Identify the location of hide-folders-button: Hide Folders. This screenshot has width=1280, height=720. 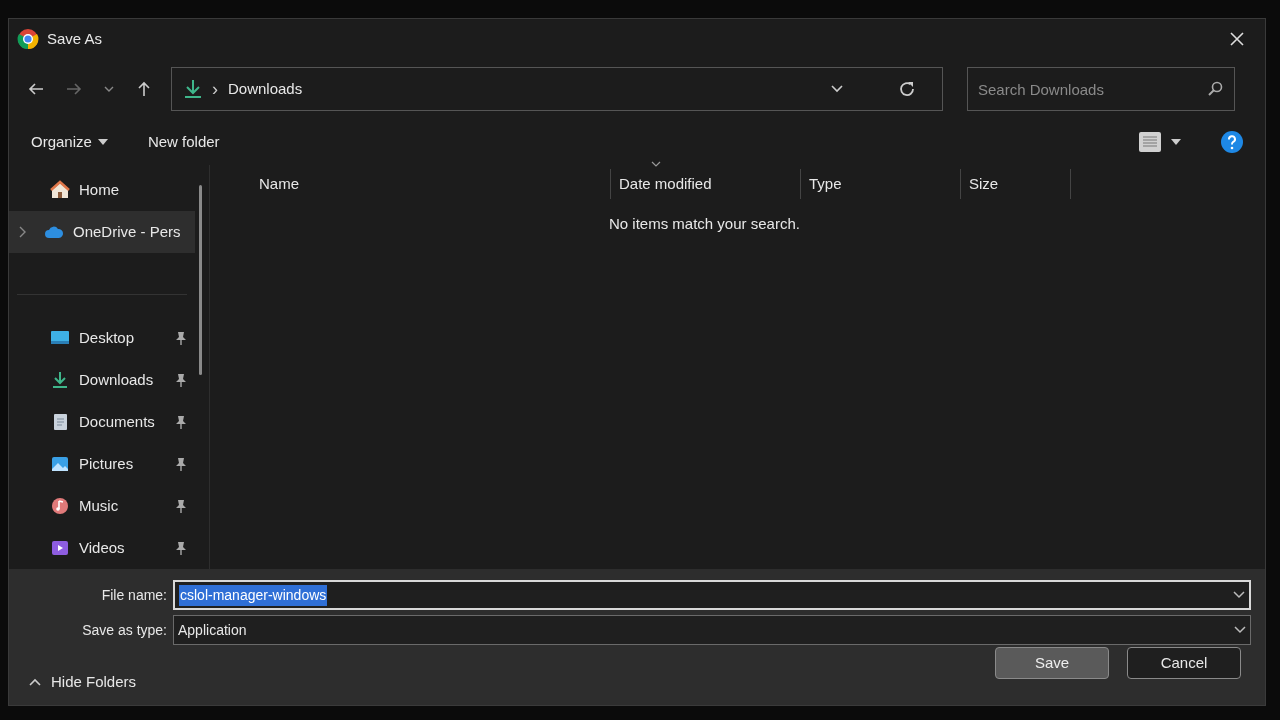
(80, 682).